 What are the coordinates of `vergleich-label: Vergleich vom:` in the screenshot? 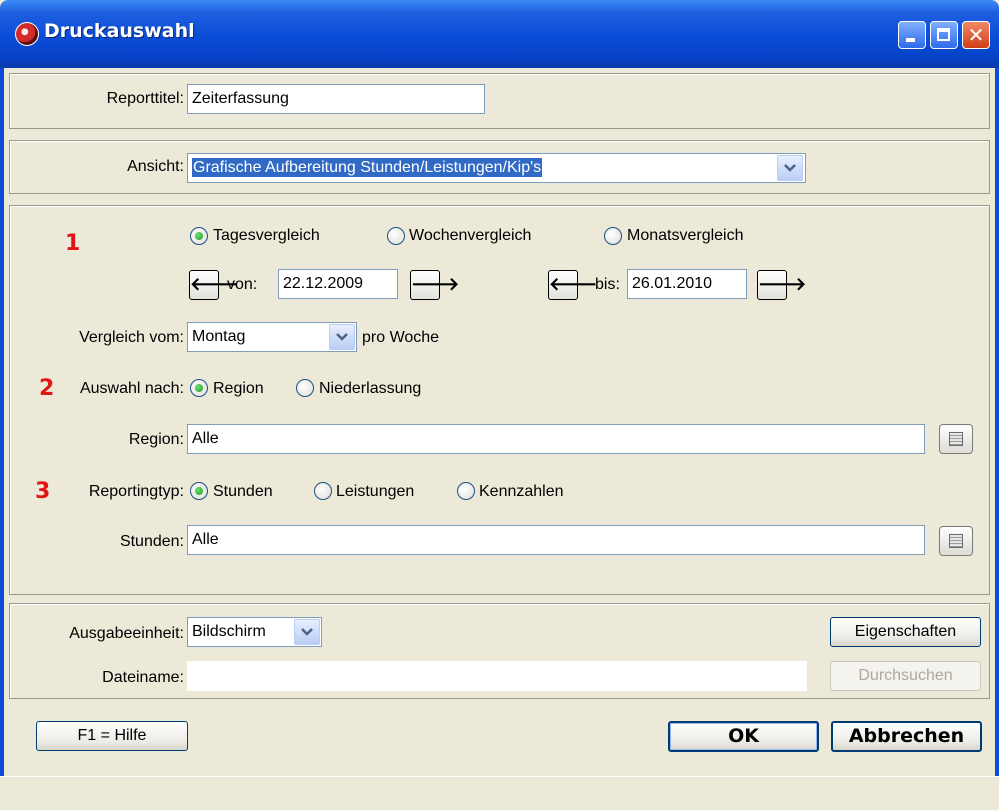 It's located at (131, 337).